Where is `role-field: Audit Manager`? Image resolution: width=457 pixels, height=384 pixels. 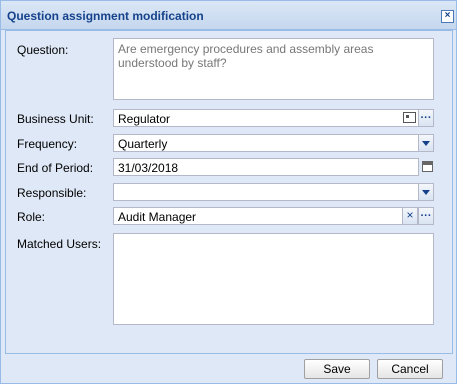
role-field: Audit Manager is located at coordinates (258, 216).